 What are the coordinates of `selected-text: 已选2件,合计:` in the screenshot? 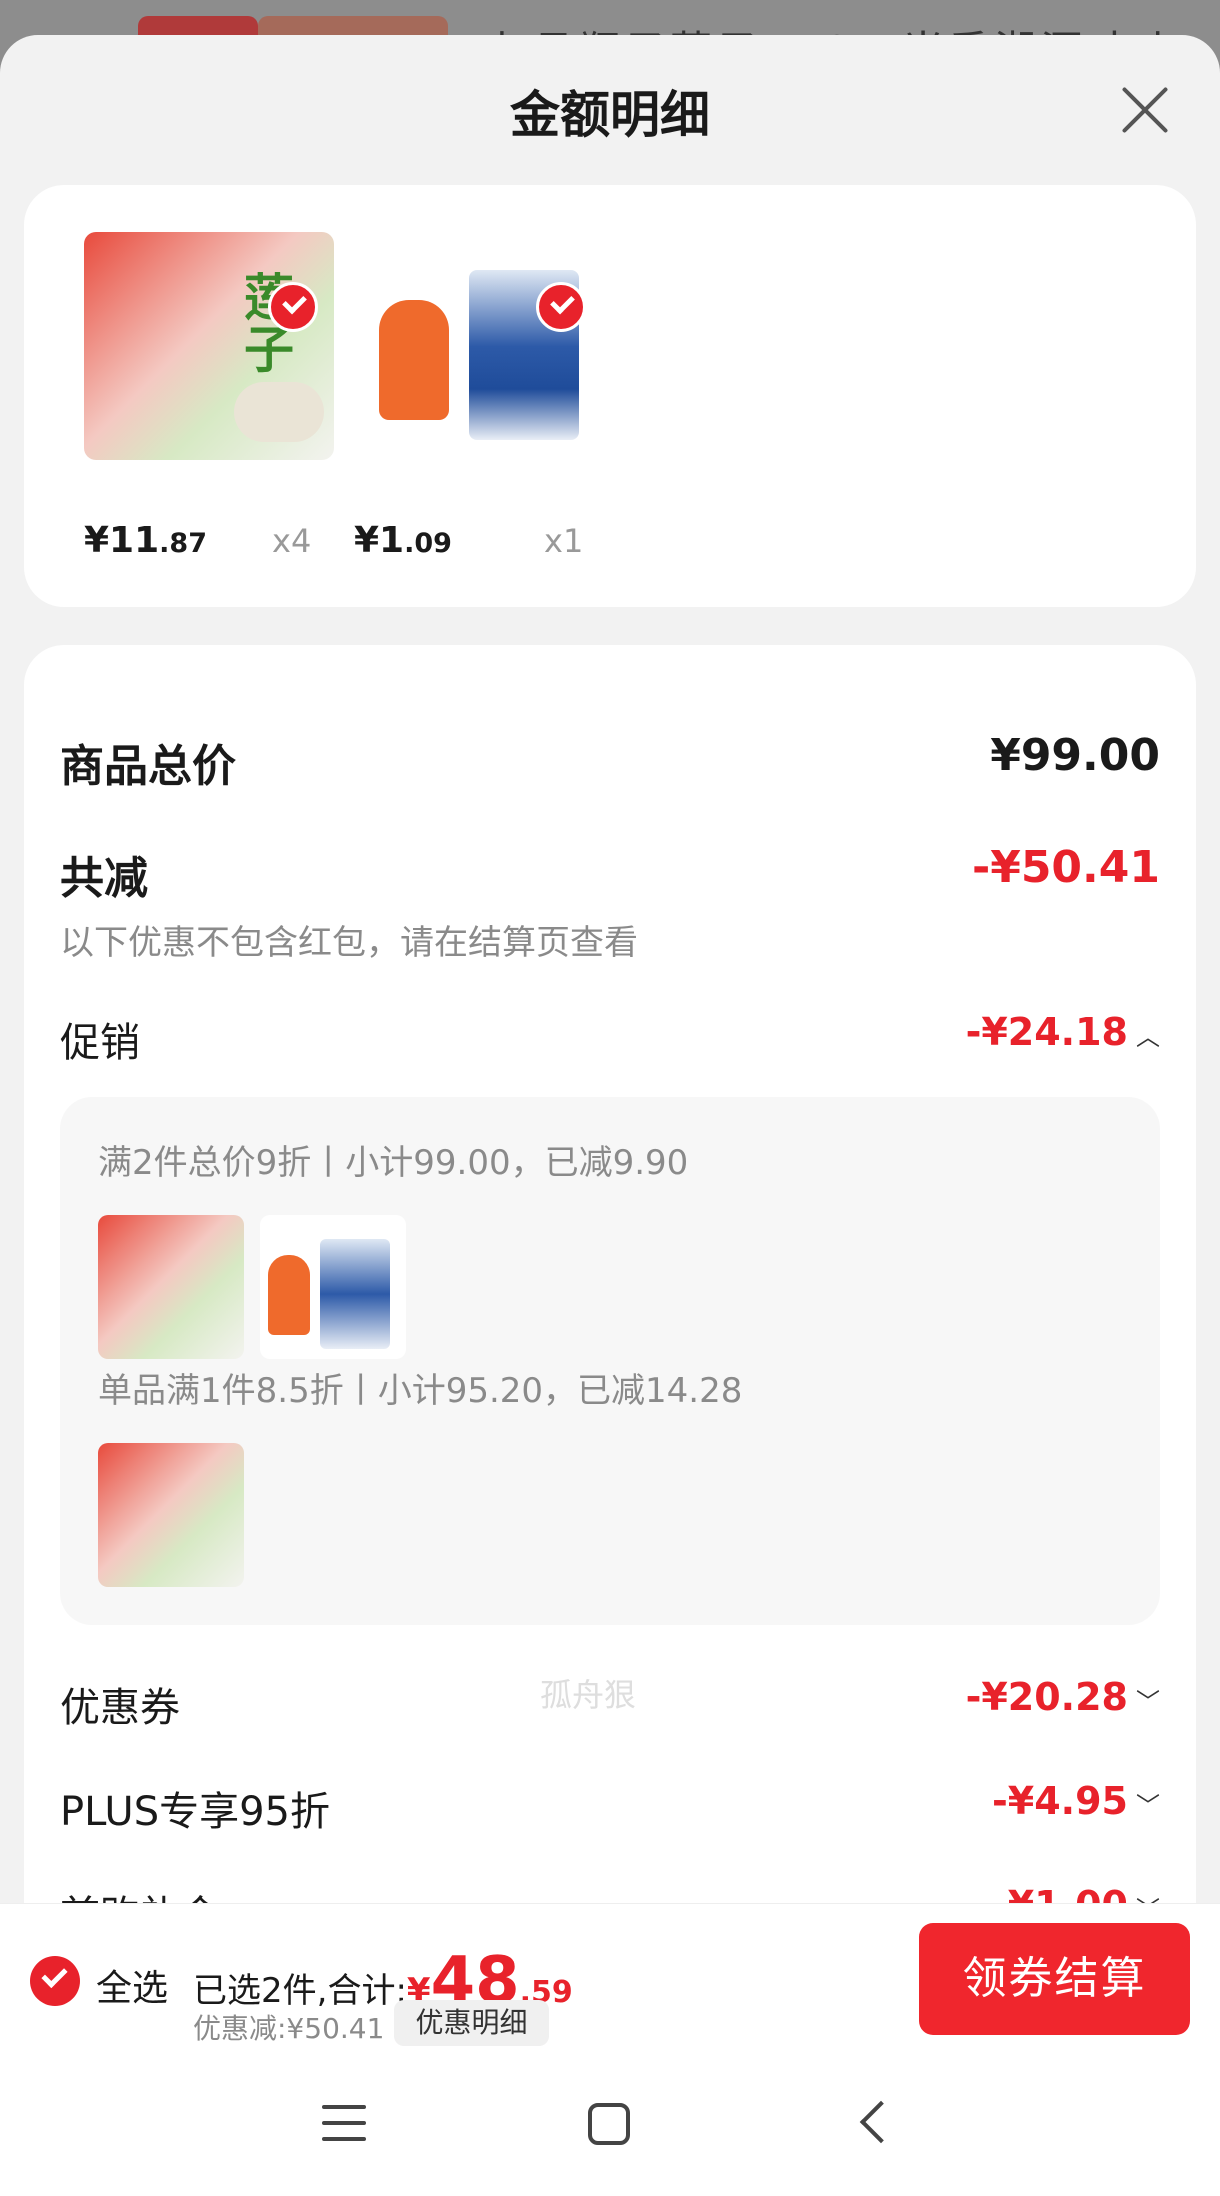 It's located at (300, 1991).